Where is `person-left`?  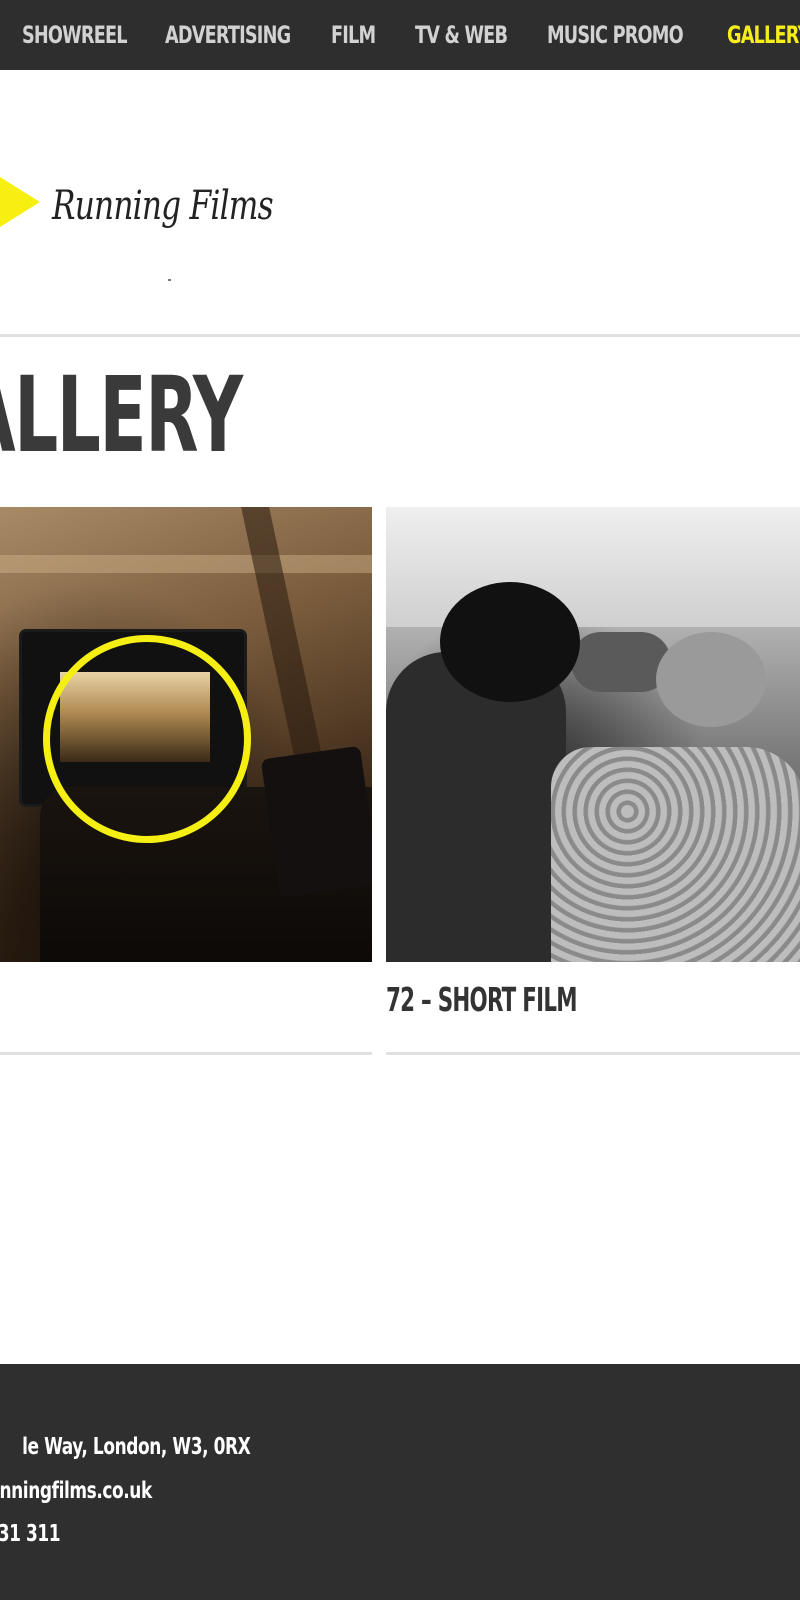
person-left is located at coordinates (476, 807).